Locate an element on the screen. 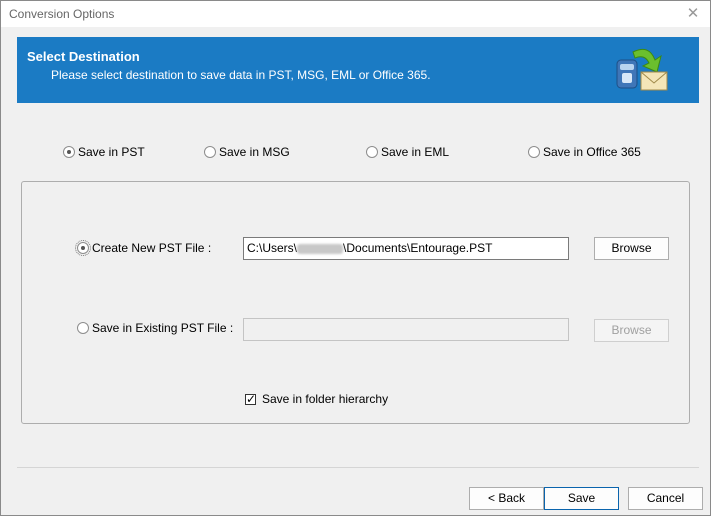  back-button: < Back is located at coordinates (506, 498).